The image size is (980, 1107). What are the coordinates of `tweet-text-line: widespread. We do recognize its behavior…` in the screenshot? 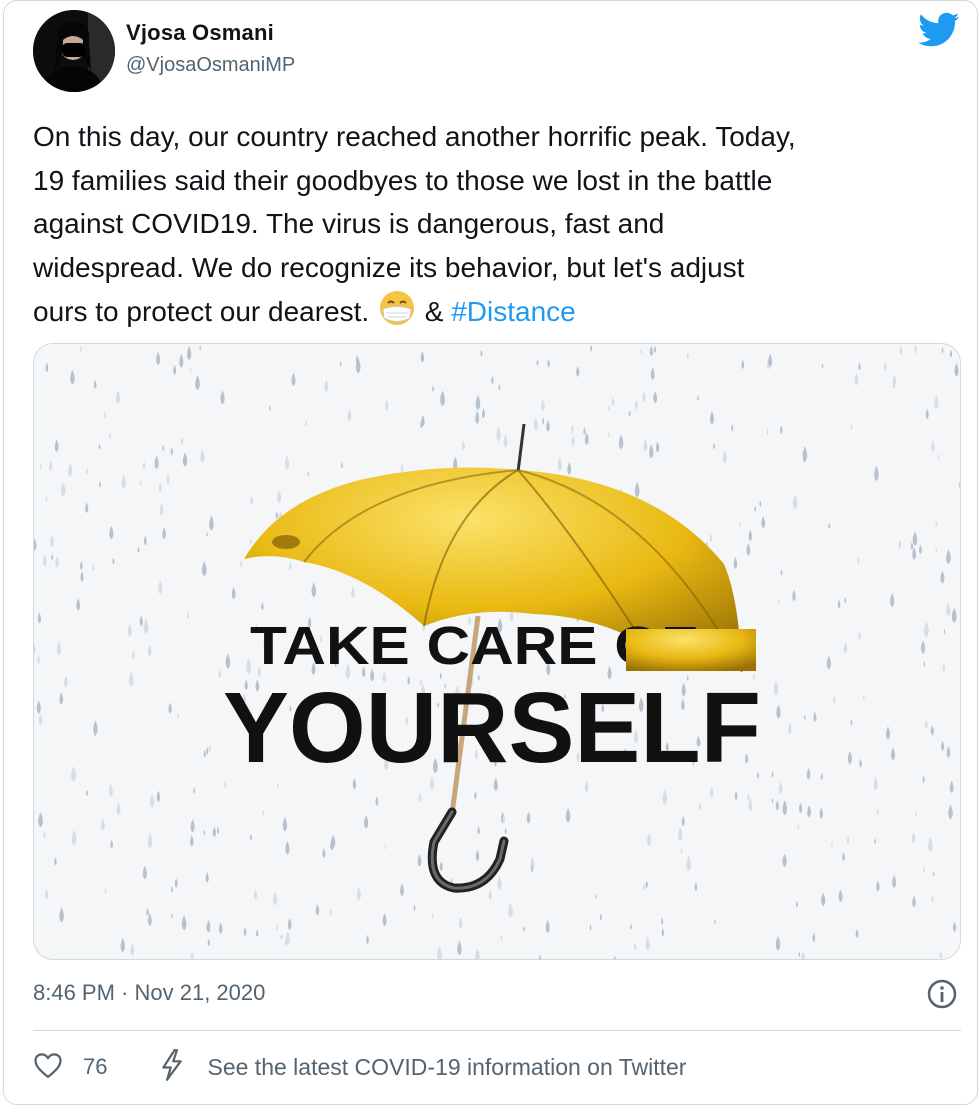 It's located at (389, 267).